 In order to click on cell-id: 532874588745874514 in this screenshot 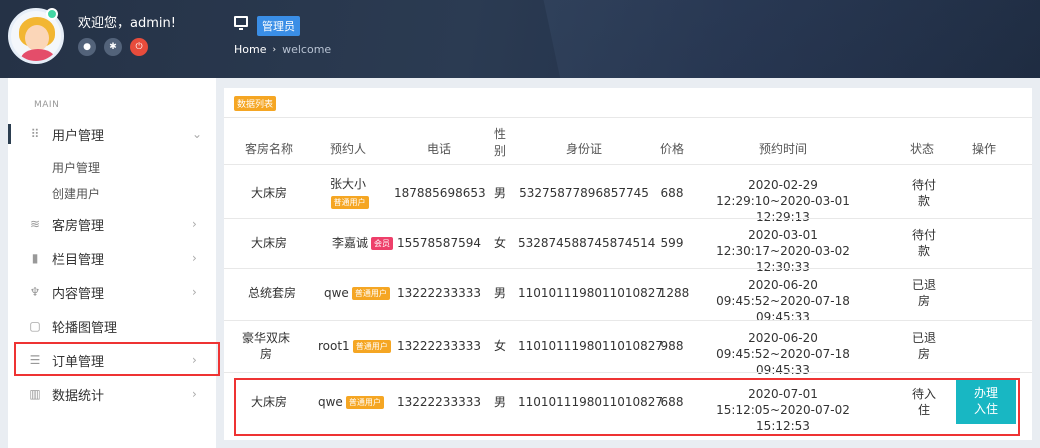, I will do `click(587, 243)`.